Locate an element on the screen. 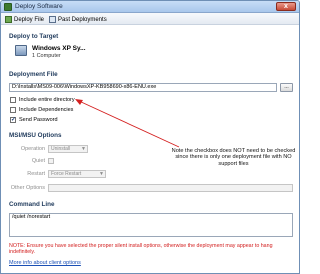 The width and height of the screenshot is (320, 274). past-deployments-button: Past Deployments is located at coordinates (78, 19).